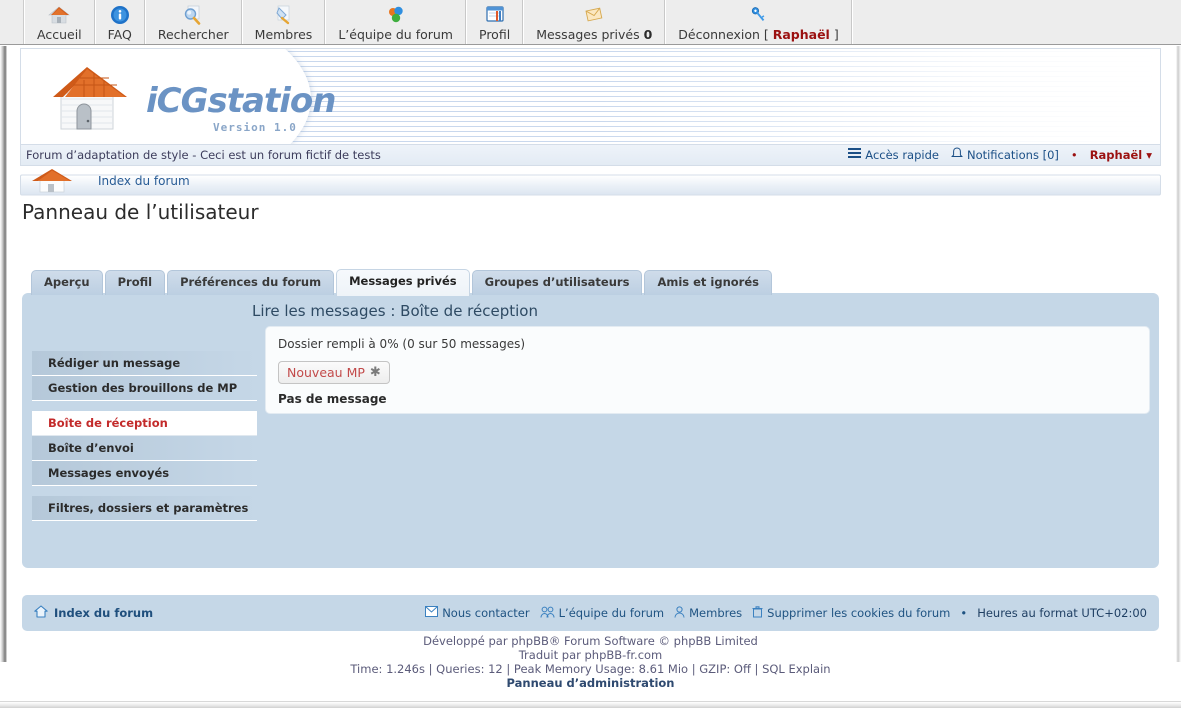  I want to click on sidebar-item-filtres-dossiers: Filtres, dossiers et paramètres, so click(144, 508).